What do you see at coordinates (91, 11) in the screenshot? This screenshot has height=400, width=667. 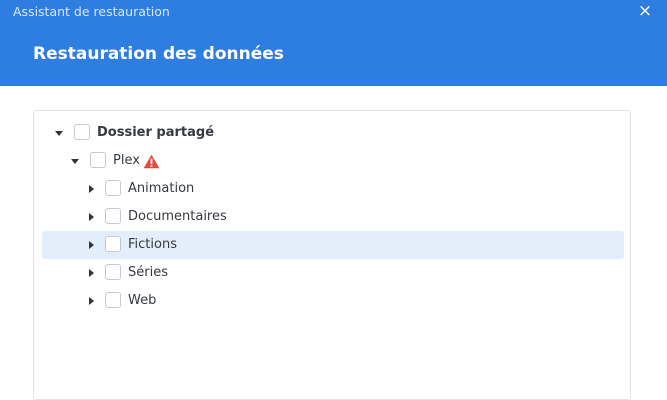 I see `window-title: Assistant de restauration` at bounding box center [91, 11].